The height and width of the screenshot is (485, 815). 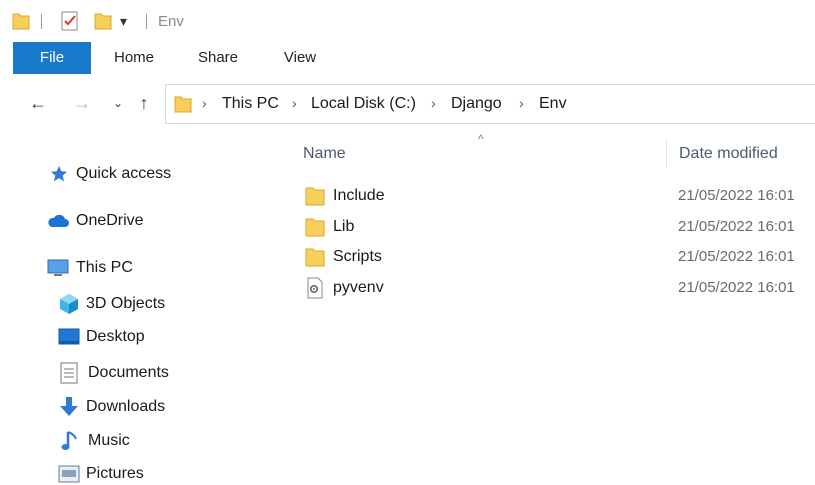 What do you see at coordinates (218, 58) in the screenshot?
I see `tab-share: Share` at bounding box center [218, 58].